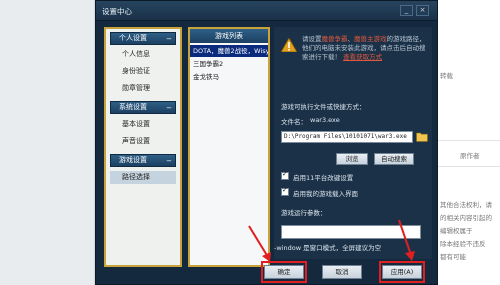  Describe the element at coordinates (266, 11) in the screenshot. I see `dialog-titlebar: 设置中心 _ ×` at that location.